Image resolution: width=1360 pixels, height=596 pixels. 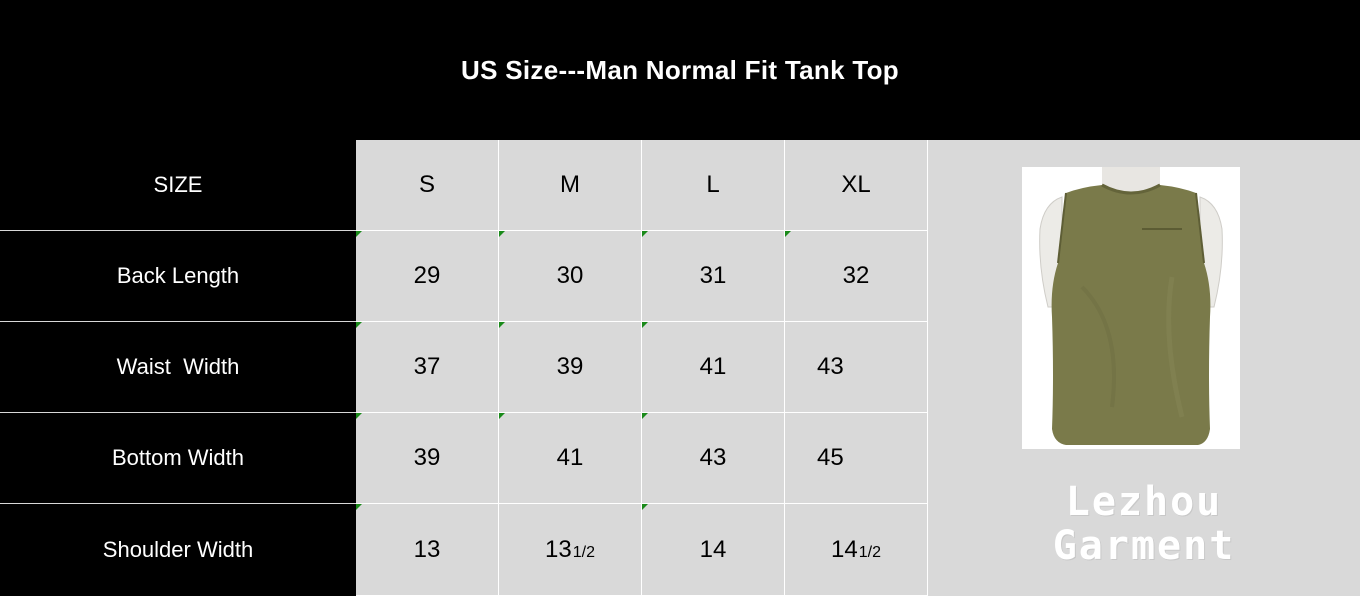 What do you see at coordinates (570, 185) in the screenshot?
I see `size-header-m: M` at bounding box center [570, 185].